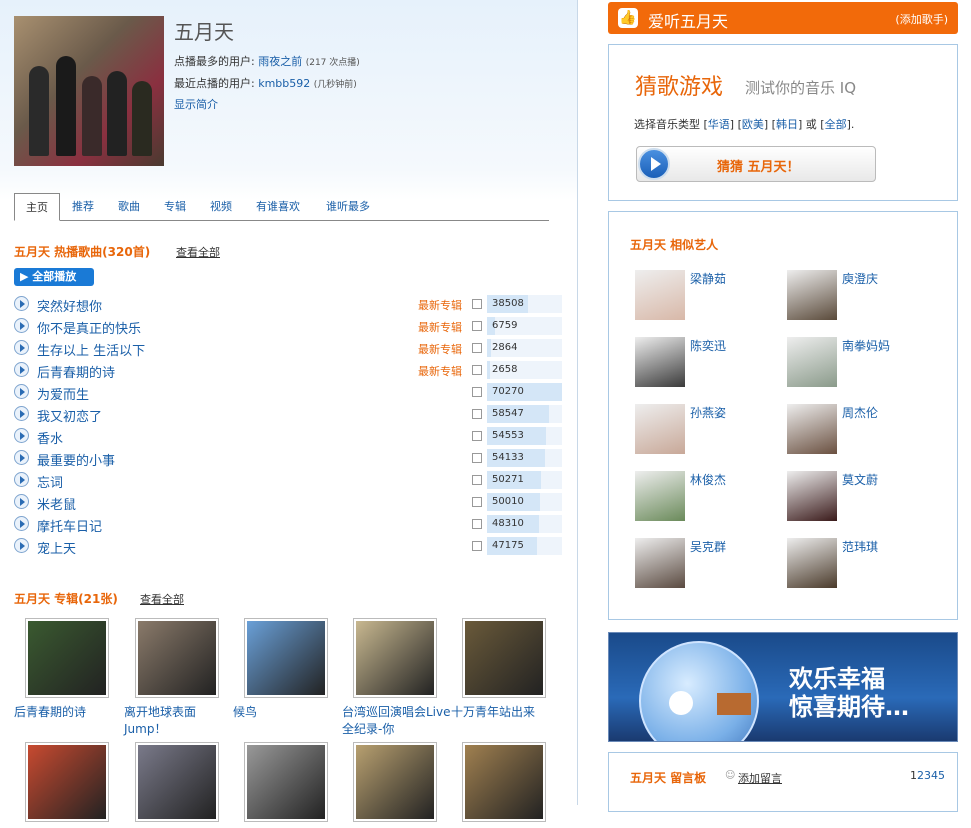  What do you see at coordinates (705, 565) in the screenshot?
I see `similar-artist: 吴克群` at bounding box center [705, 565].